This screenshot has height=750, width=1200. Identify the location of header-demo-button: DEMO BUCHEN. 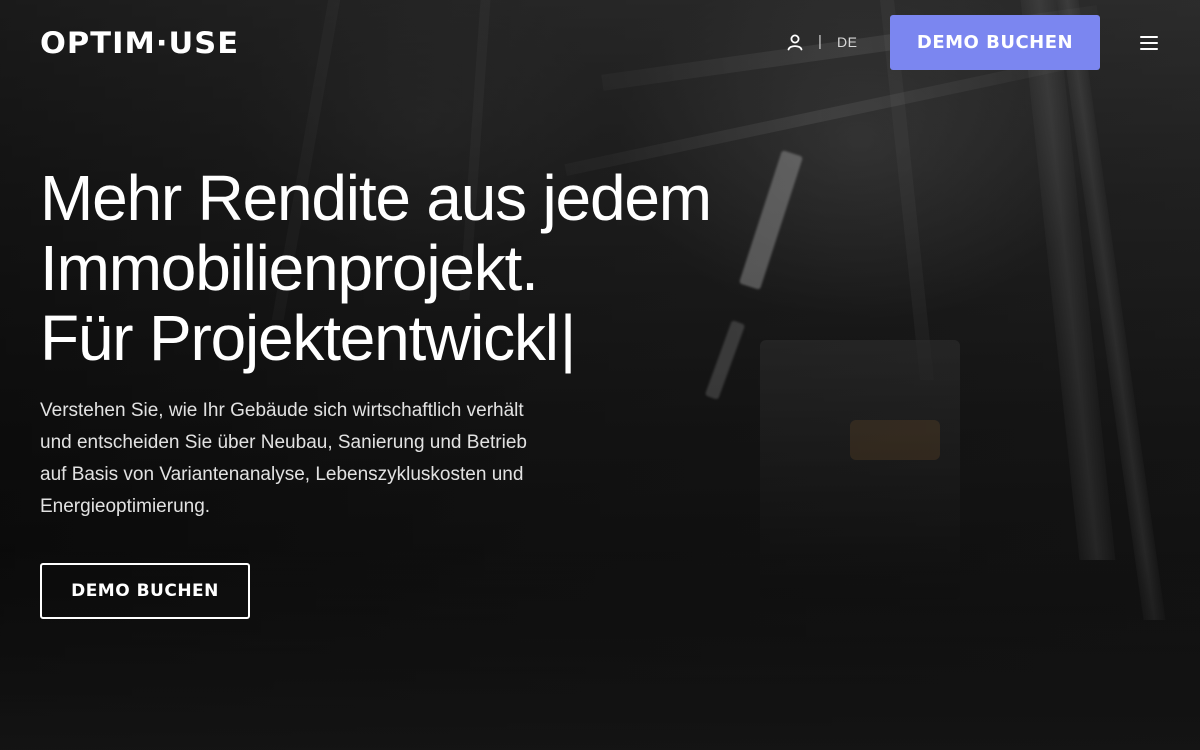
(995, 42).